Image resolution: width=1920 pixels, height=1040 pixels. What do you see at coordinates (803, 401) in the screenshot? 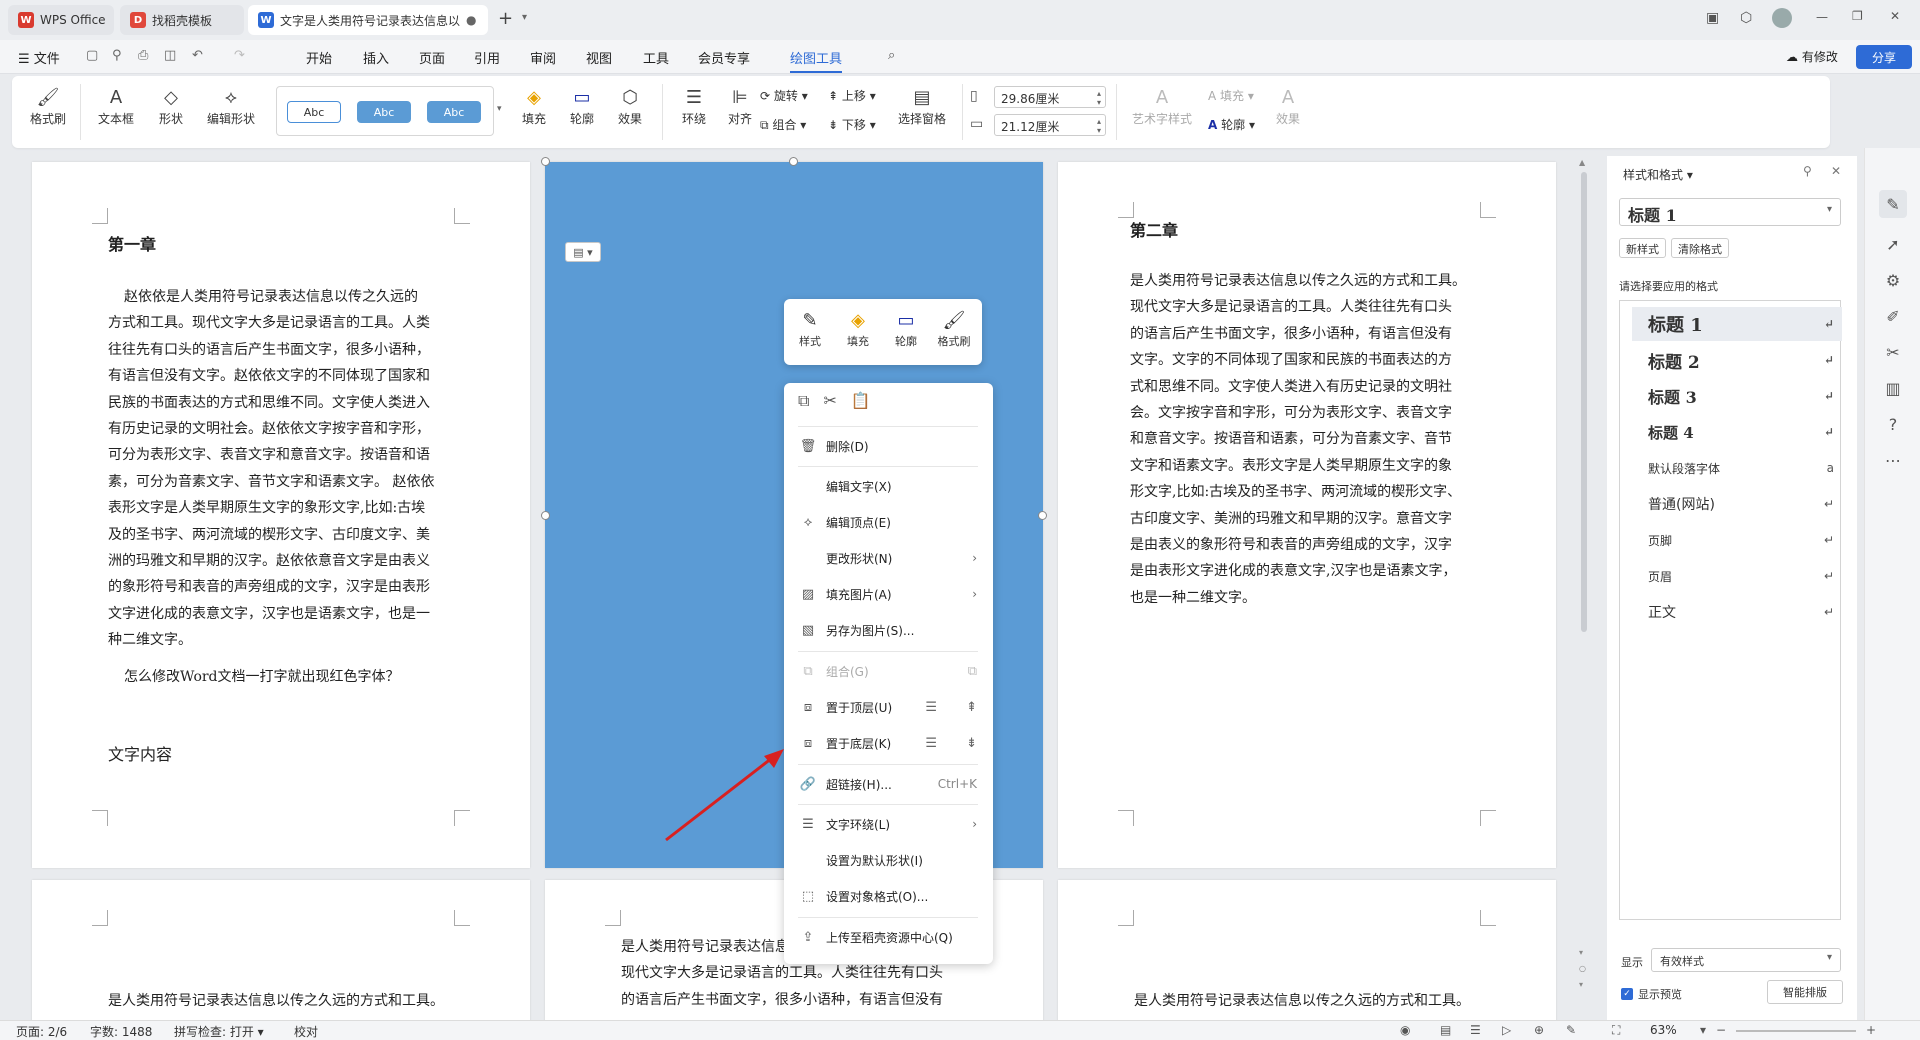
I see `copy-icon: ⧉` at bounding box center [803, 401].